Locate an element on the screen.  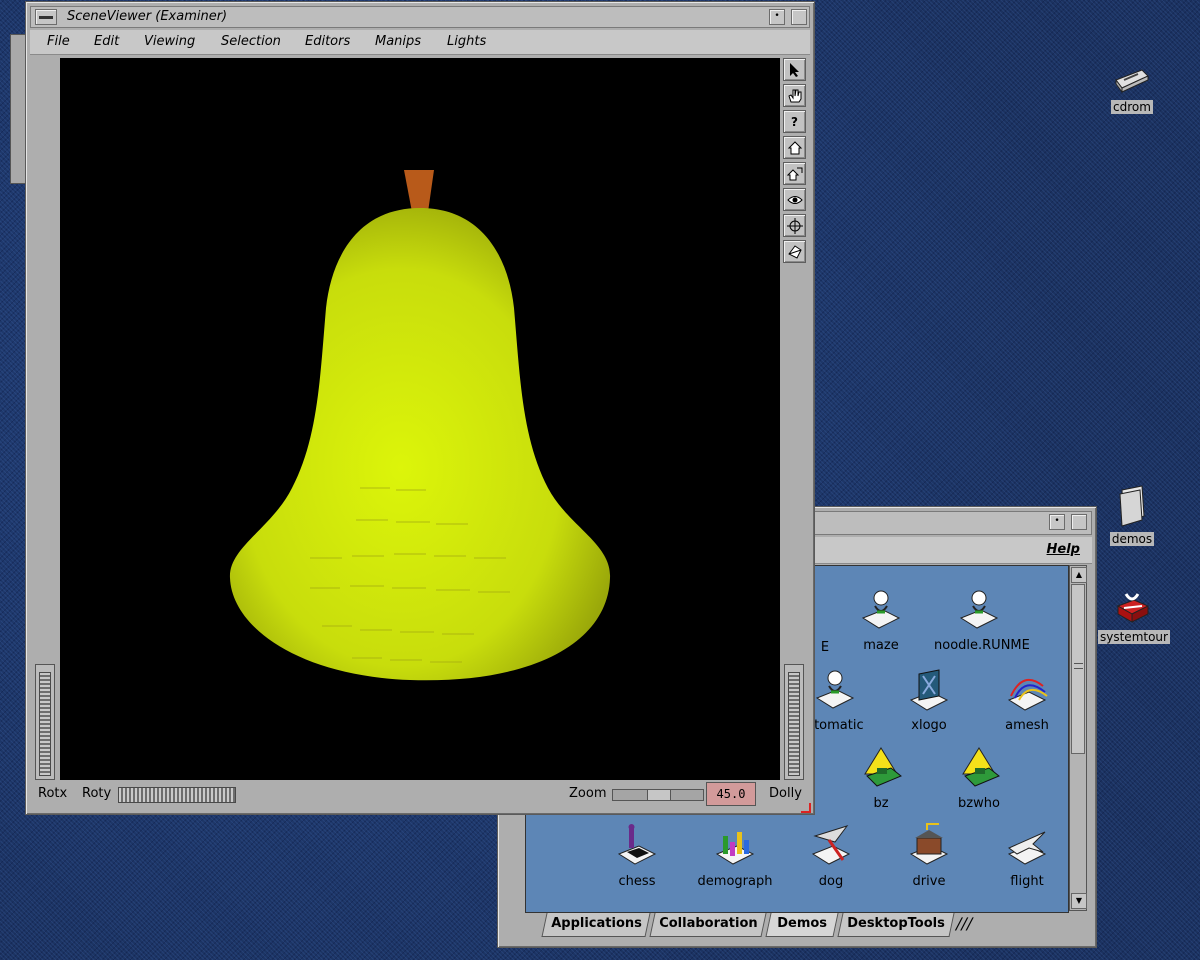
menu-file: File is located at coordinates (58, 41).